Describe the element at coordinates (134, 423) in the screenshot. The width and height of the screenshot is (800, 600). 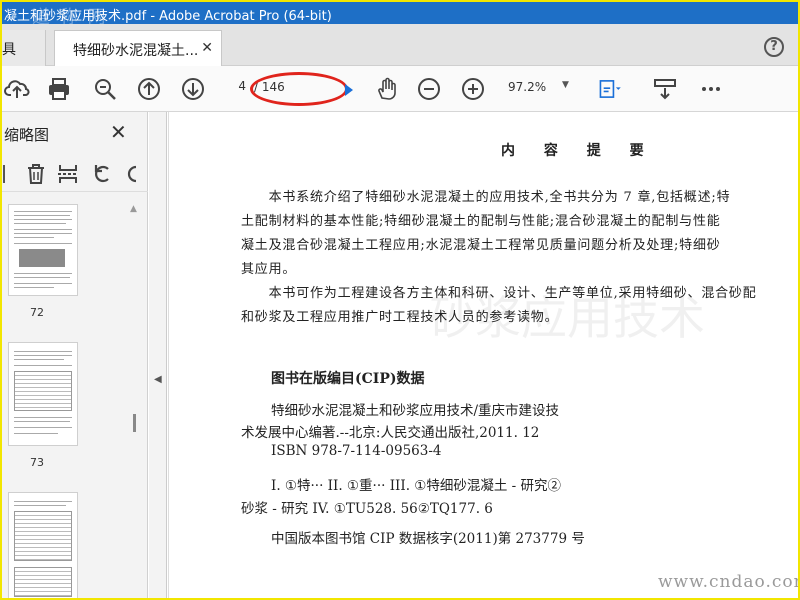
I see `scrollbar-thumb` at that location.